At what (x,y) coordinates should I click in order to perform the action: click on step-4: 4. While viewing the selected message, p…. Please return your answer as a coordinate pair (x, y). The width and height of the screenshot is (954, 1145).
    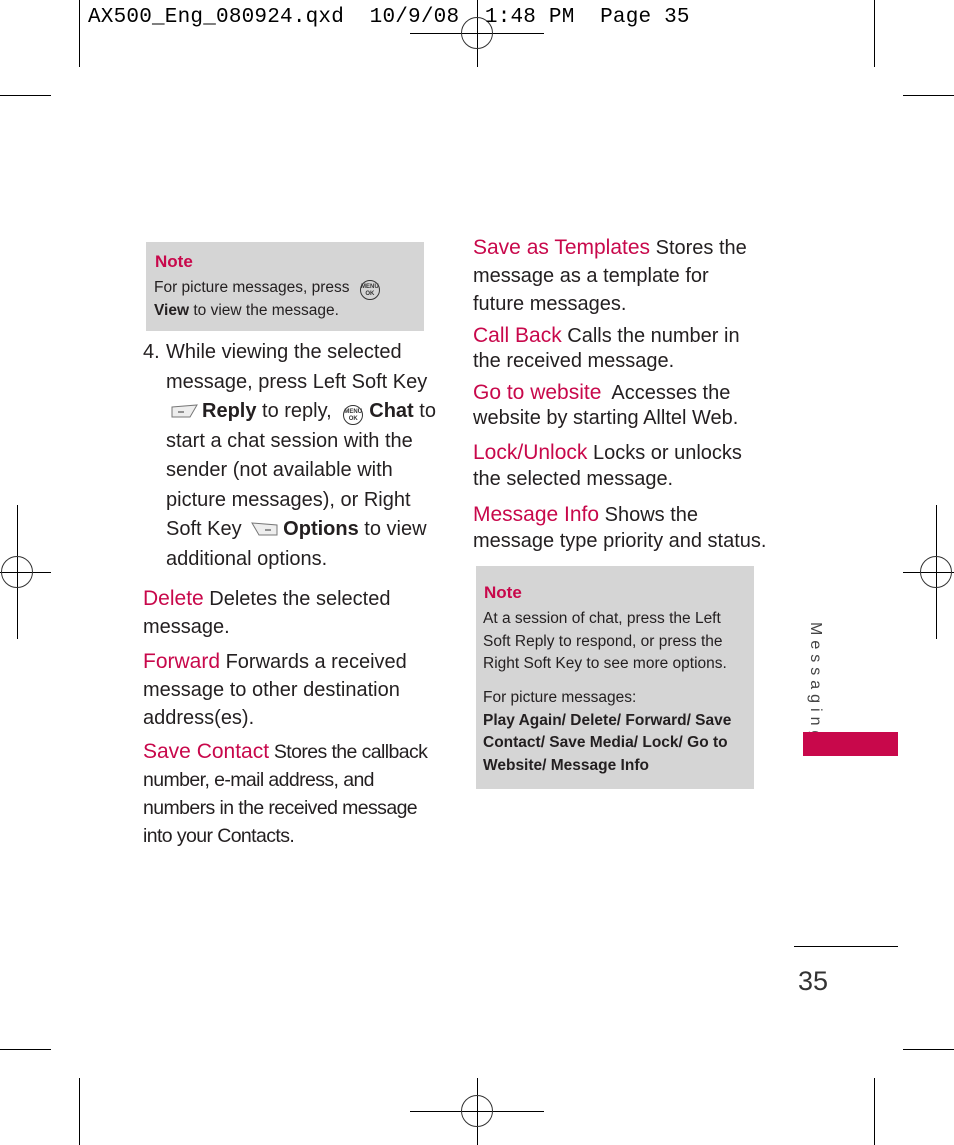
    Looking at the image, I should click on (290, 456).